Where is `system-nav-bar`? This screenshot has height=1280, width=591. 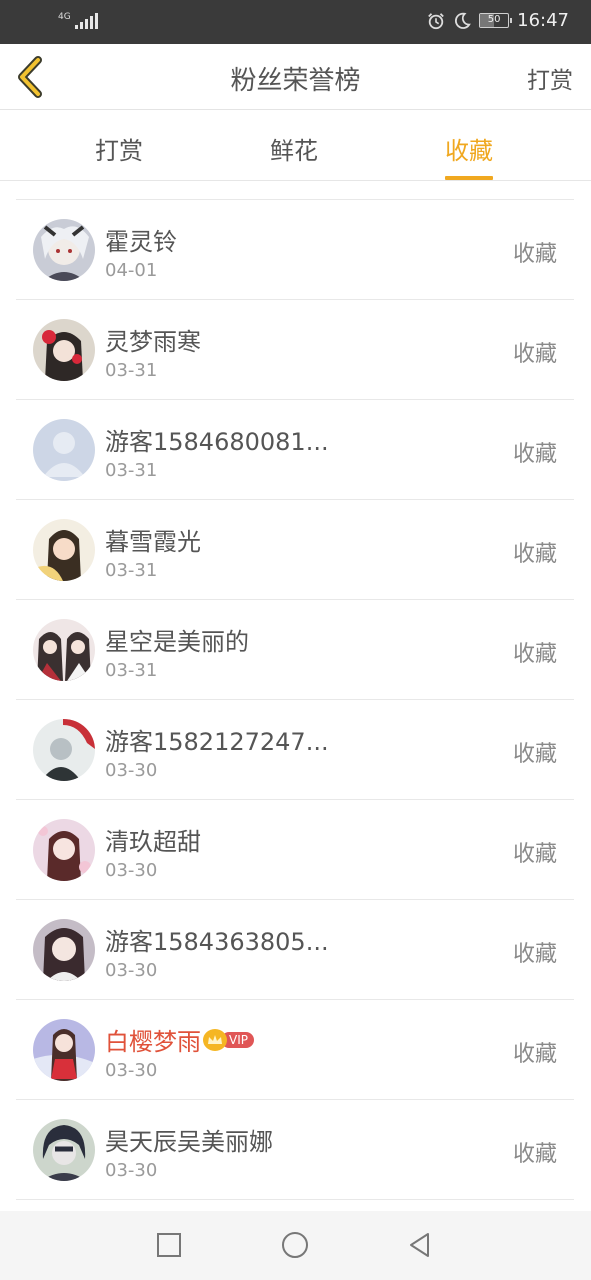 system-nav-bar is located at coordinates (295, 1245).